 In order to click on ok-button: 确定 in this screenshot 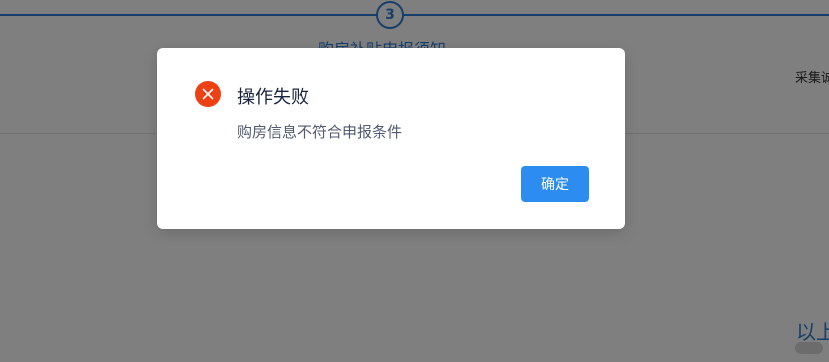, I will do `click(555, 184)`.